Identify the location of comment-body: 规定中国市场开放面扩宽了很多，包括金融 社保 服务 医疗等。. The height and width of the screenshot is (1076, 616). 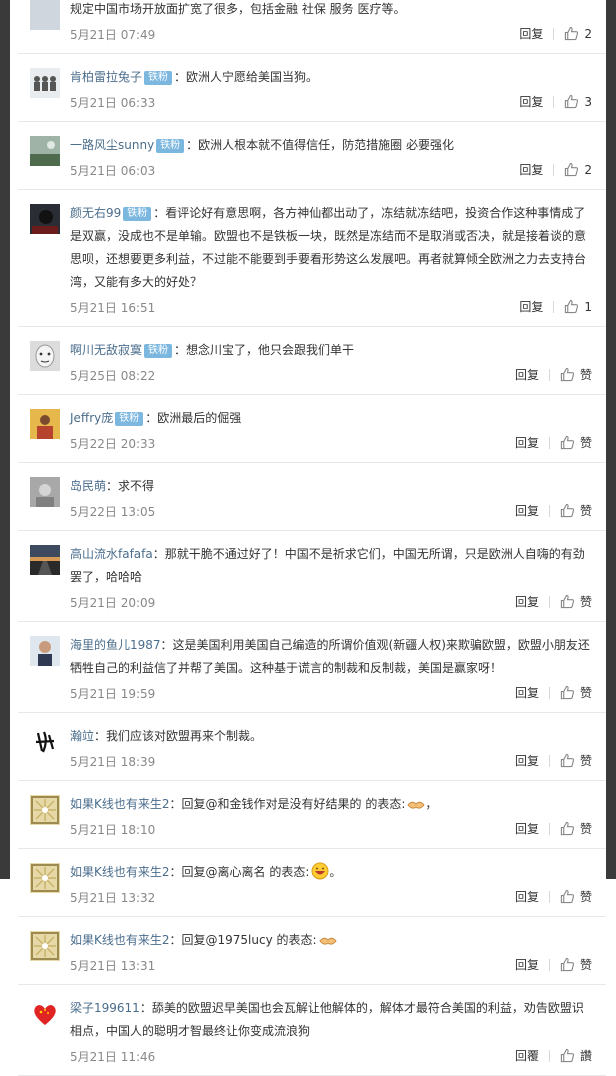
(238, 9).